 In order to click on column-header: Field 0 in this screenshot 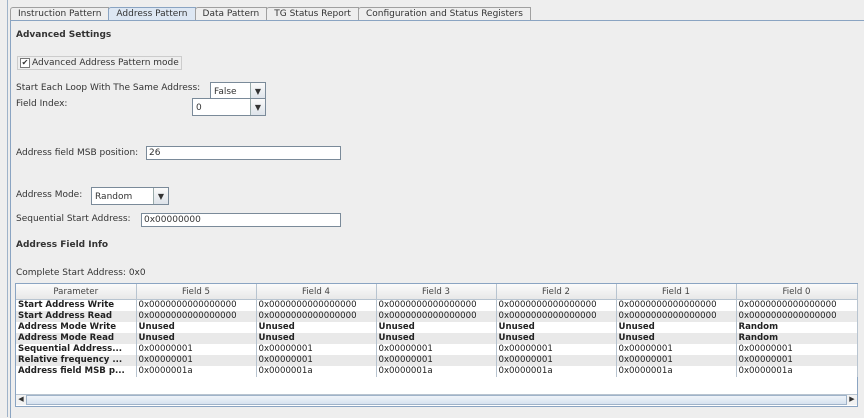, I will do `click(797, 292)`.